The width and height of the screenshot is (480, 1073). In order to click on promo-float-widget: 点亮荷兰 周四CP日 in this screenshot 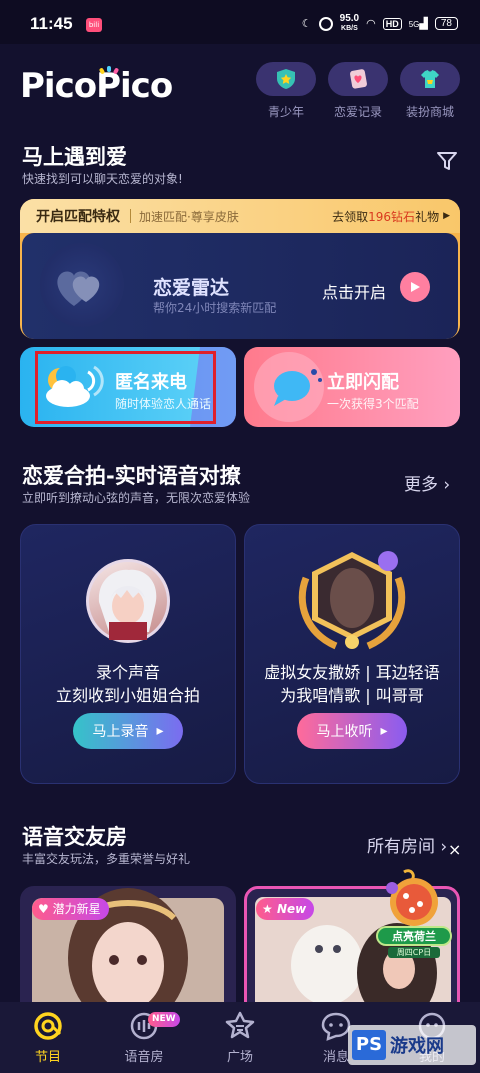, I will do `click(414, 914)`.